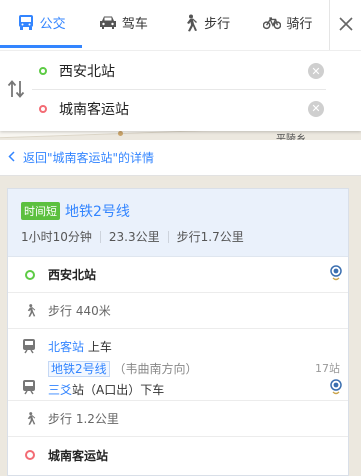 Image resolution: width=361 pixels, height=476 pixels. What do you see at coordinates (272, 23) in the screenshot?
I see `bike-icon` at bounding box center [272, 23].